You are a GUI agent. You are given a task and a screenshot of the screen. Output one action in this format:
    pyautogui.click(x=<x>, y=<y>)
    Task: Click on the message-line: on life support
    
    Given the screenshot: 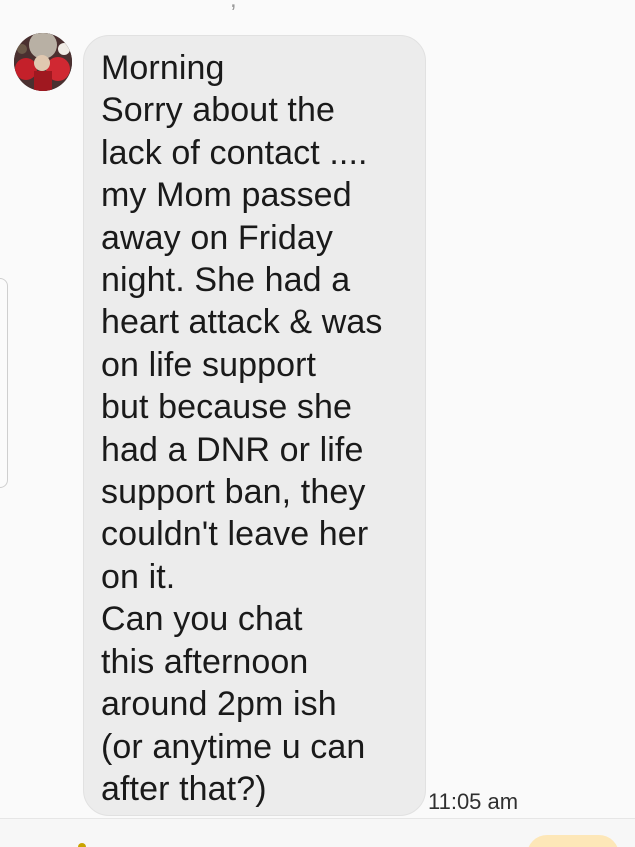 What is the action you would take?
    pyautogui.click(x=209, y=364)
    